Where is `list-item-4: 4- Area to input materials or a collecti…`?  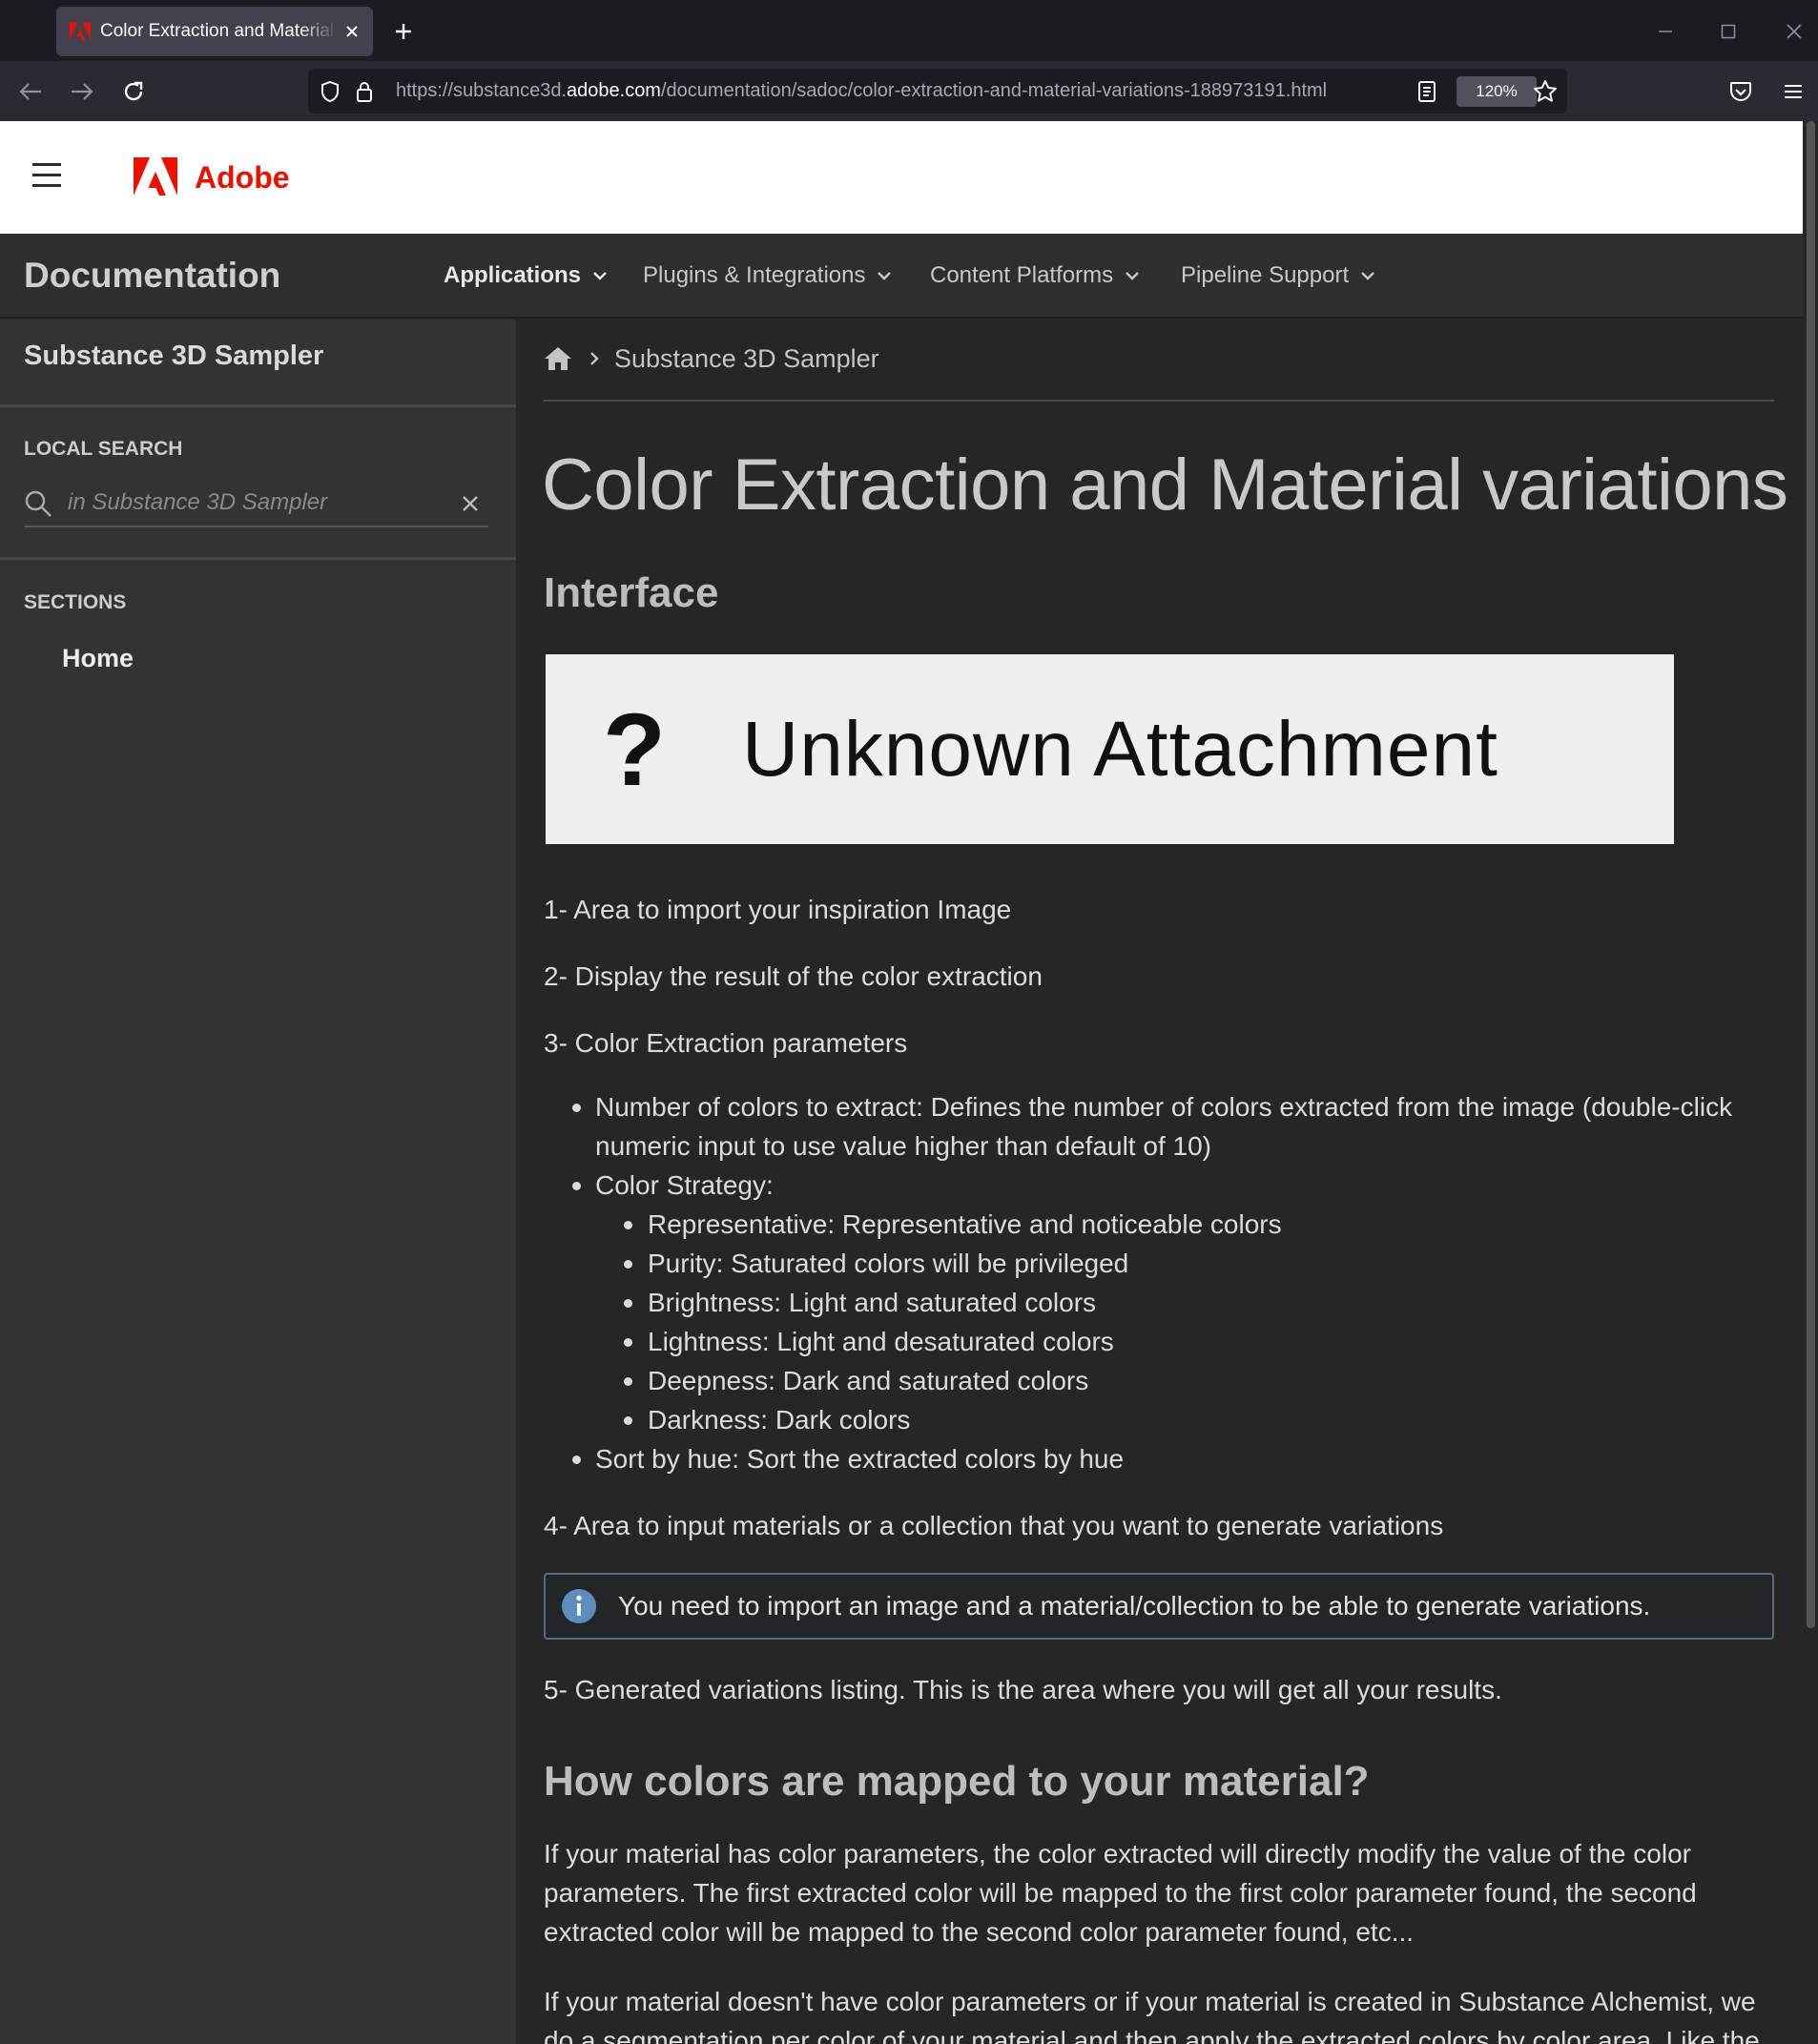
list-item-4: 4- Area to input materials or a collecti… is located at coordinates (994, 1525).